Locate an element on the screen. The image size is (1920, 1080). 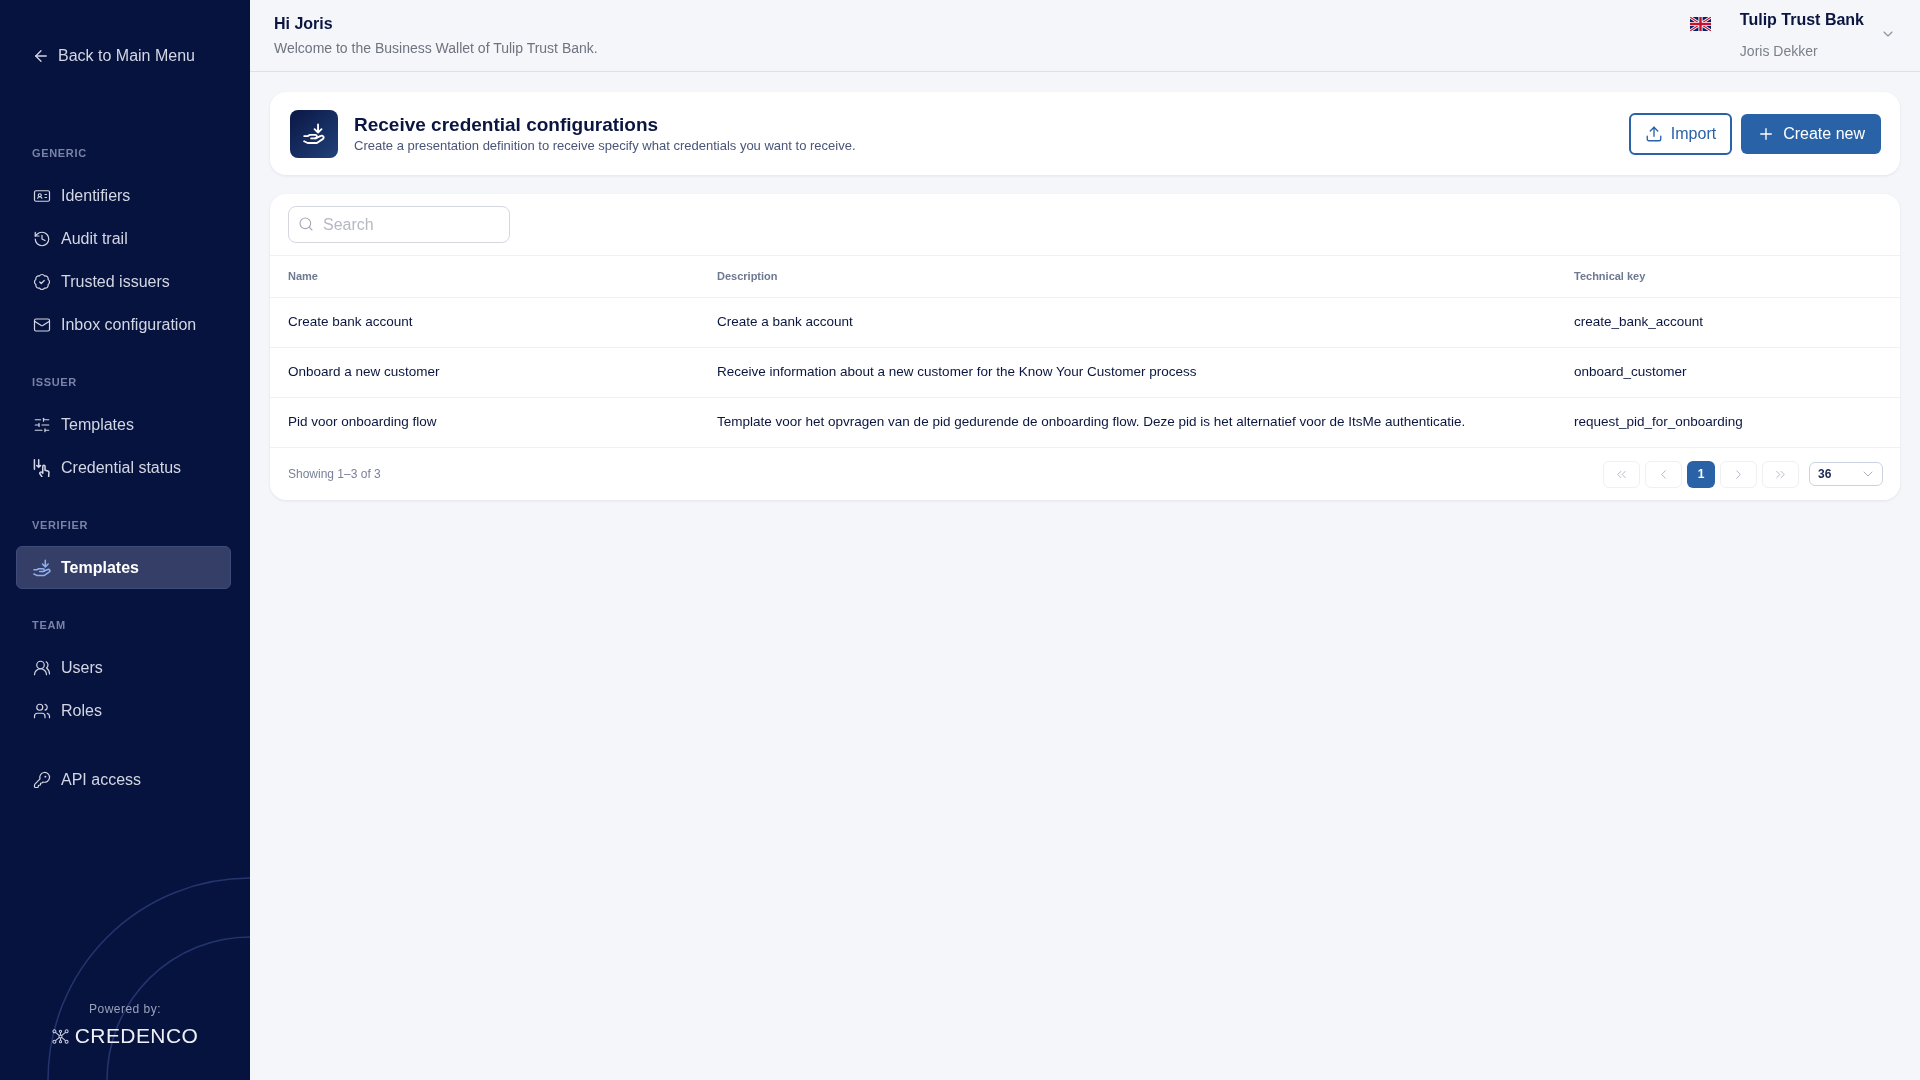
key-icon is located at coordinates (42, 779).